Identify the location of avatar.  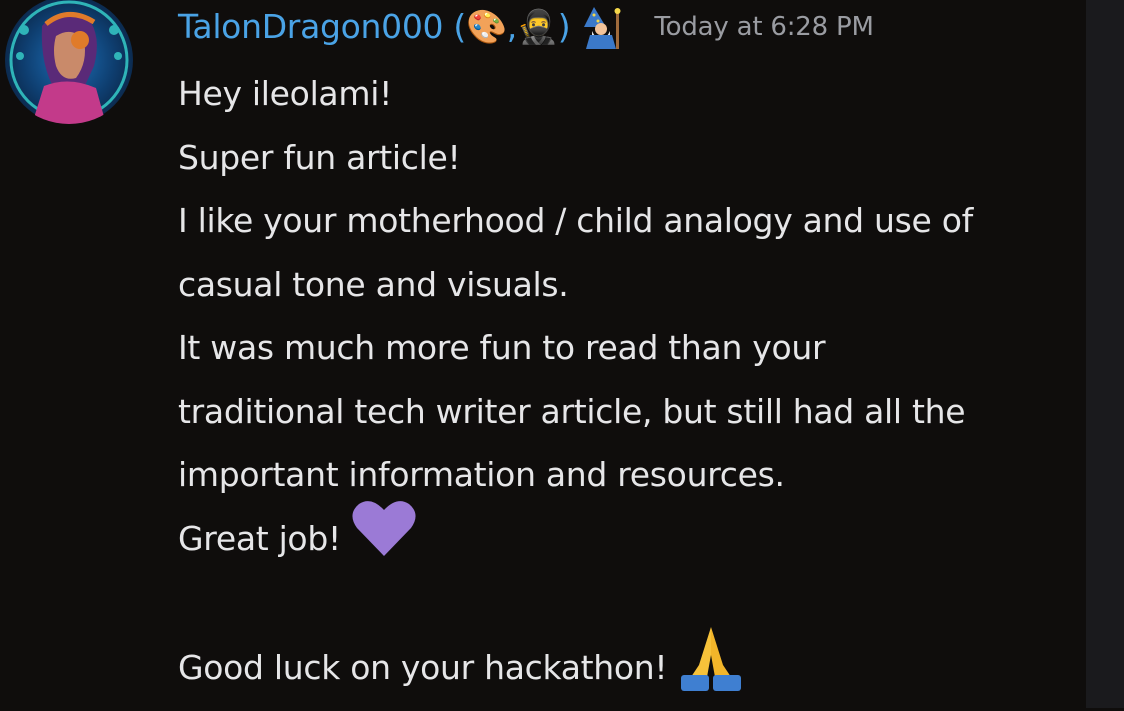
(69, 62).